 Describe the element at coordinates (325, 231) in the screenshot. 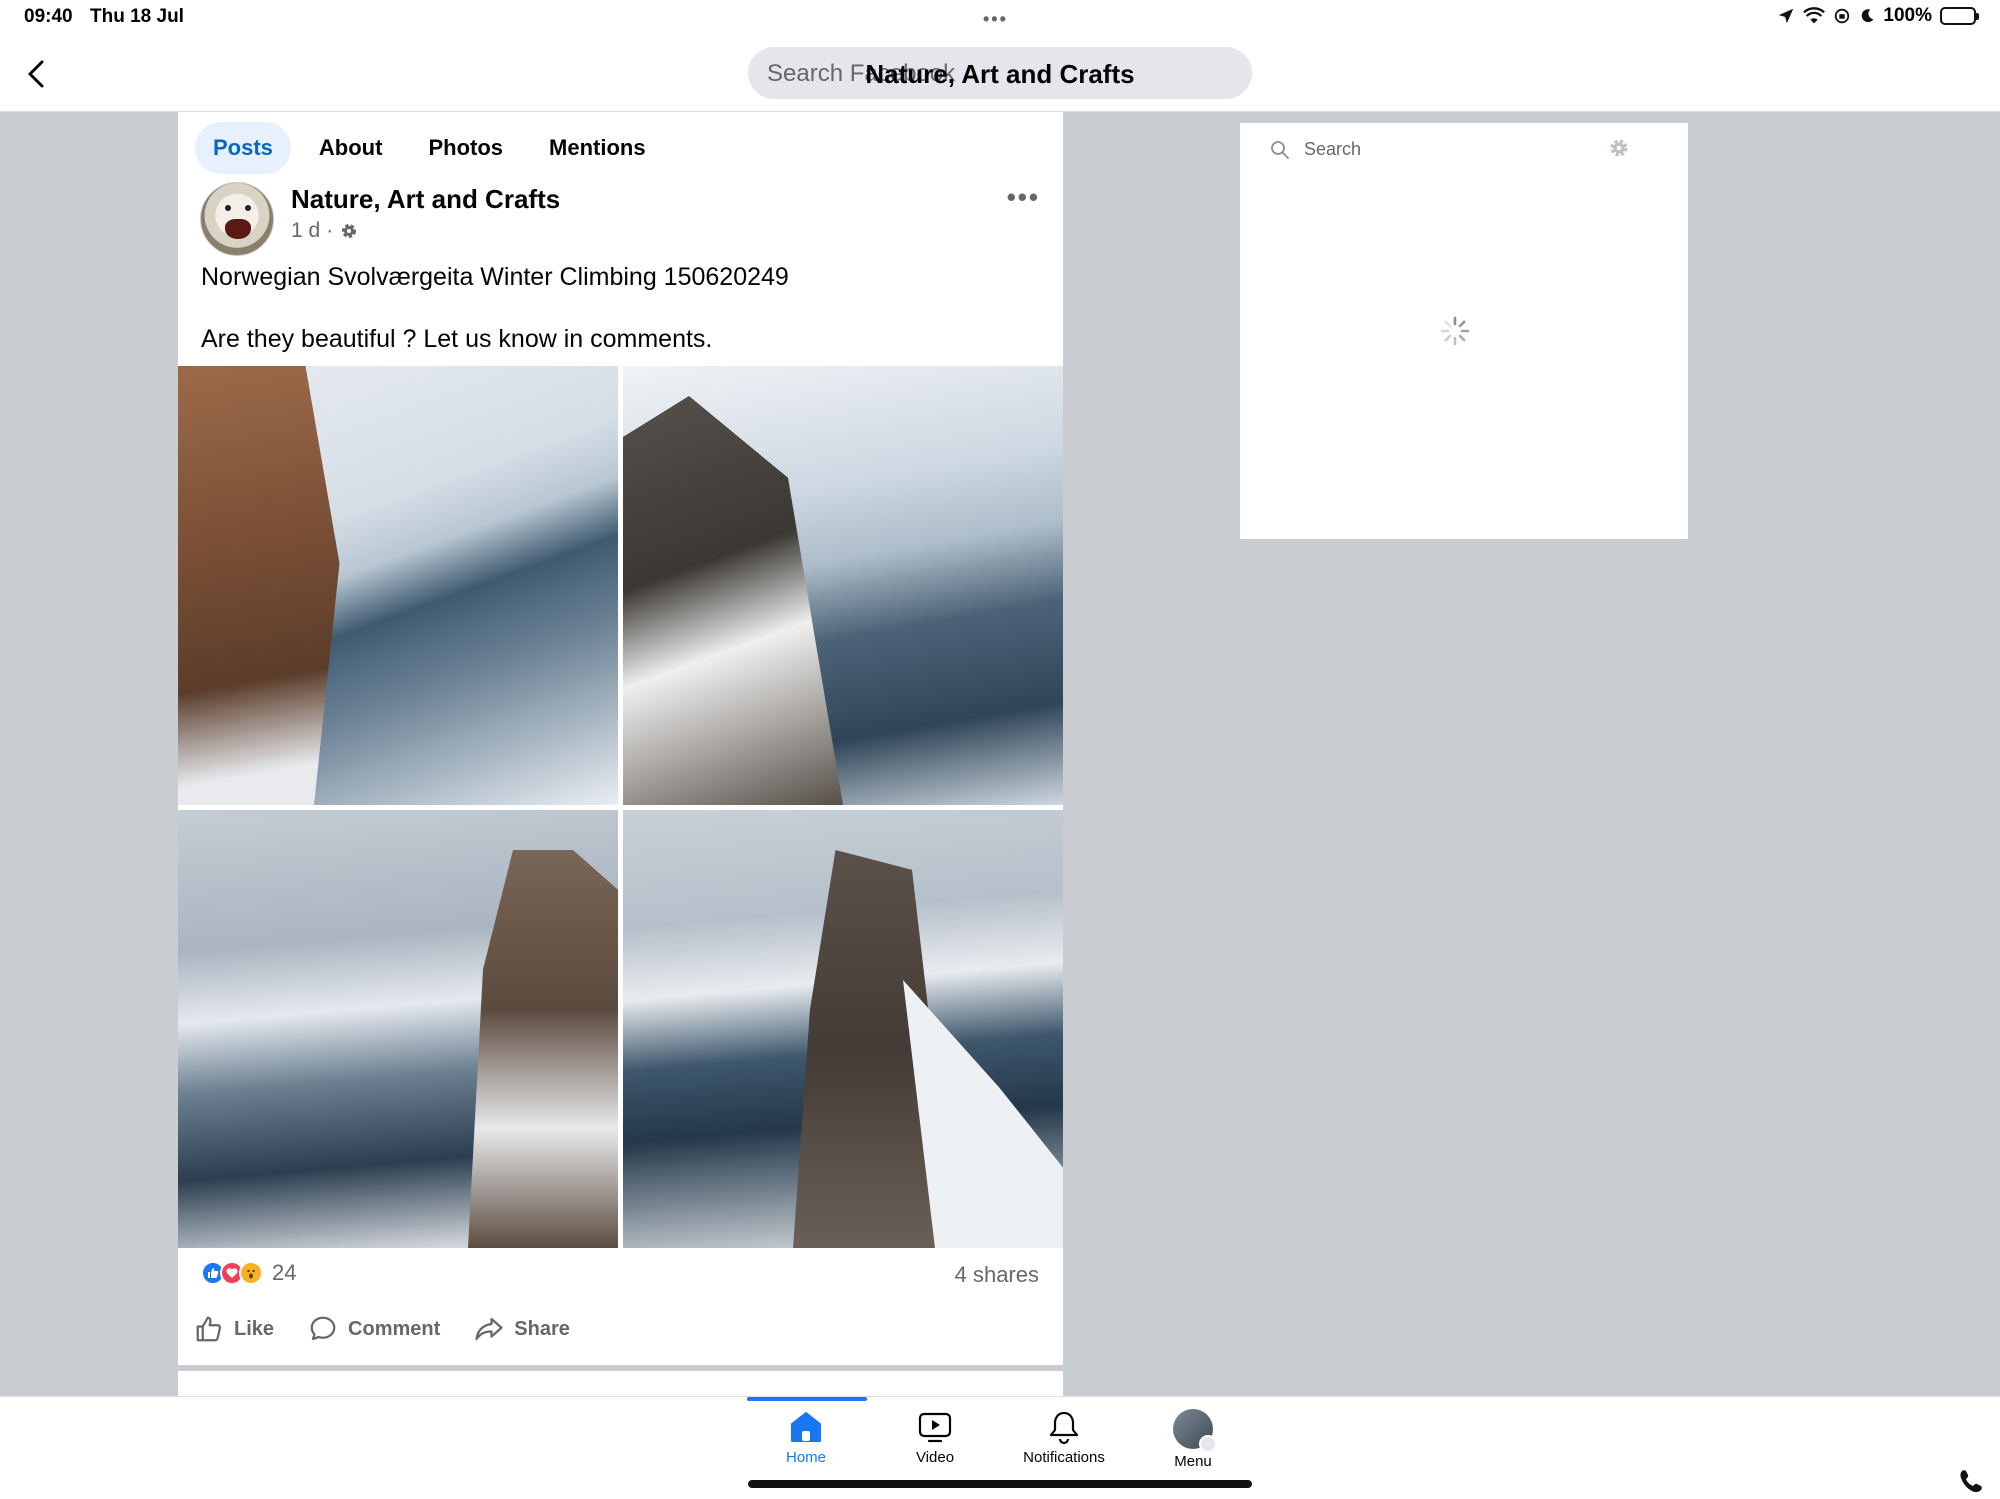

I see `post-meta: 1 d ·` at that location.